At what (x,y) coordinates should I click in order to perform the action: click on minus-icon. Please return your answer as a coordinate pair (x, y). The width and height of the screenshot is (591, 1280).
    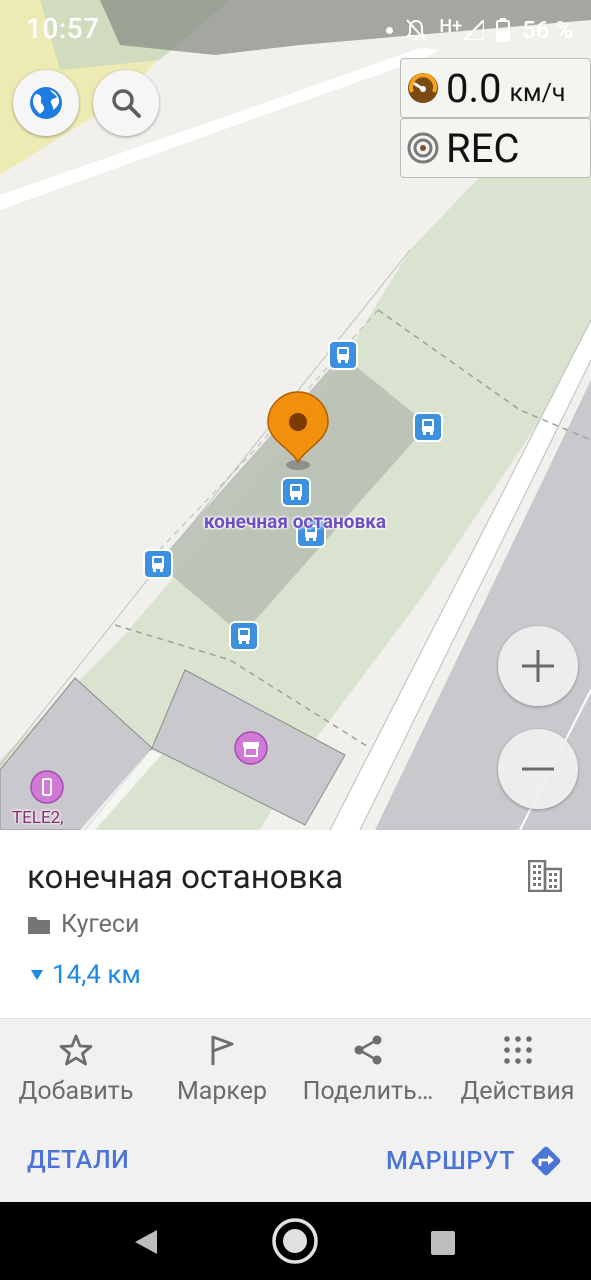
    Looking at the image, I should click on (538, 769).